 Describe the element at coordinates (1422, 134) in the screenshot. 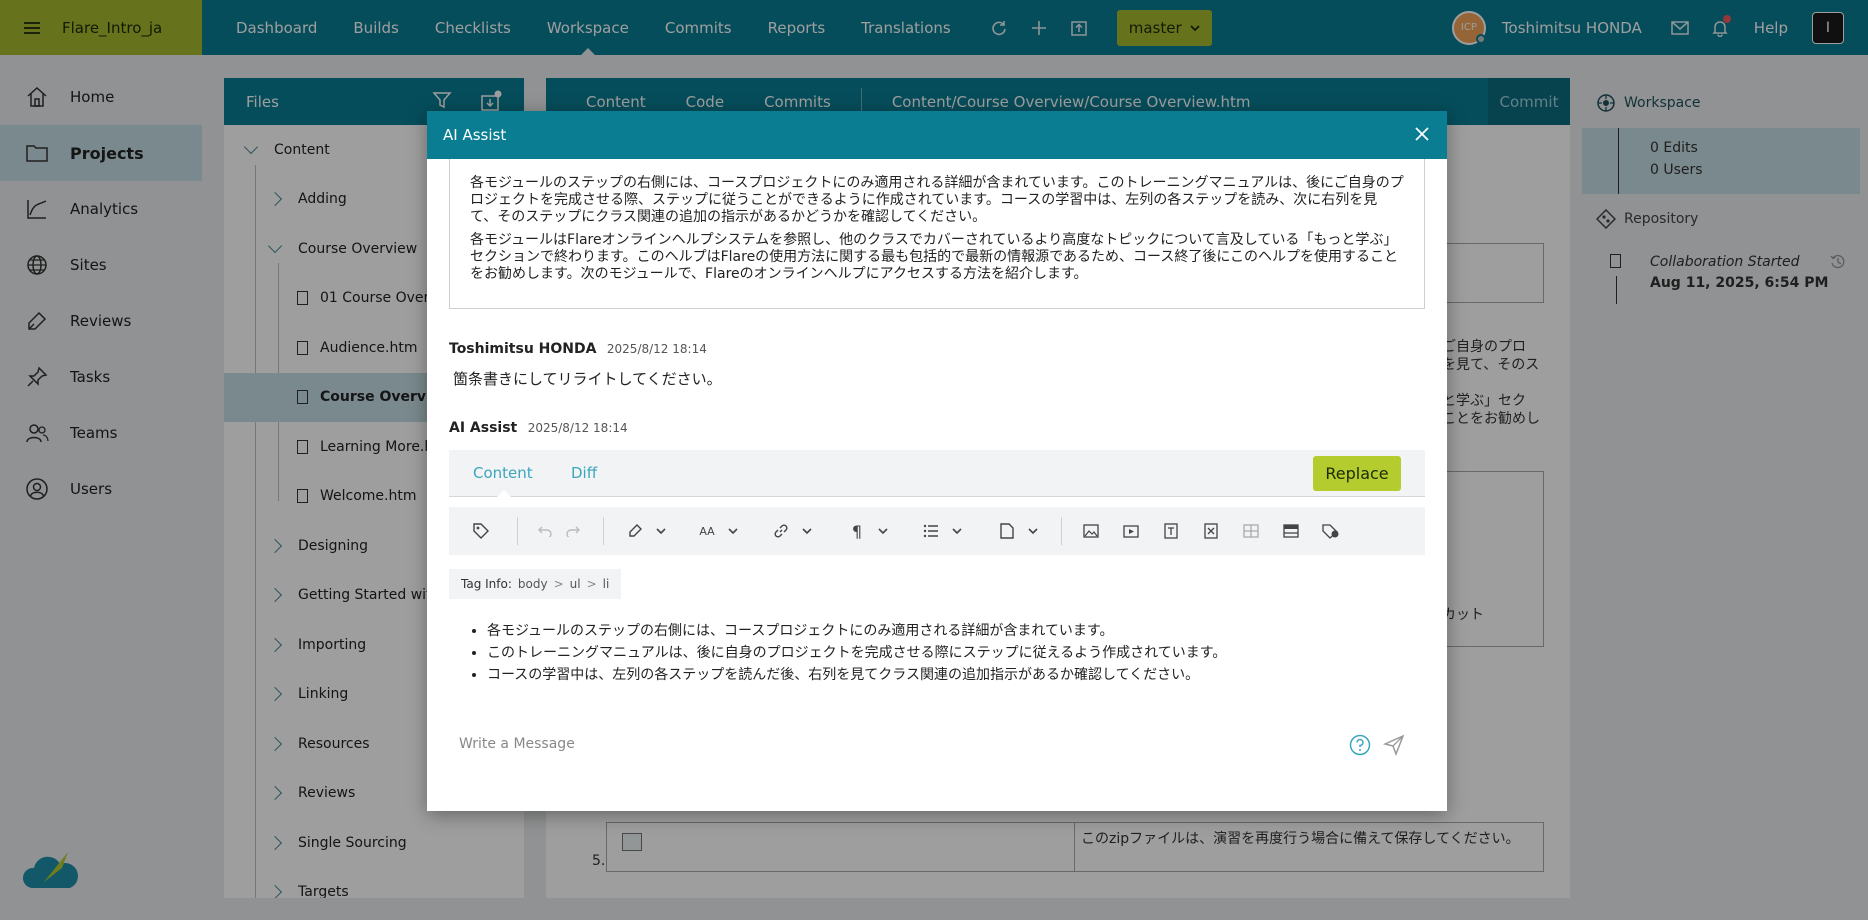

I see `close-icon` at that location.